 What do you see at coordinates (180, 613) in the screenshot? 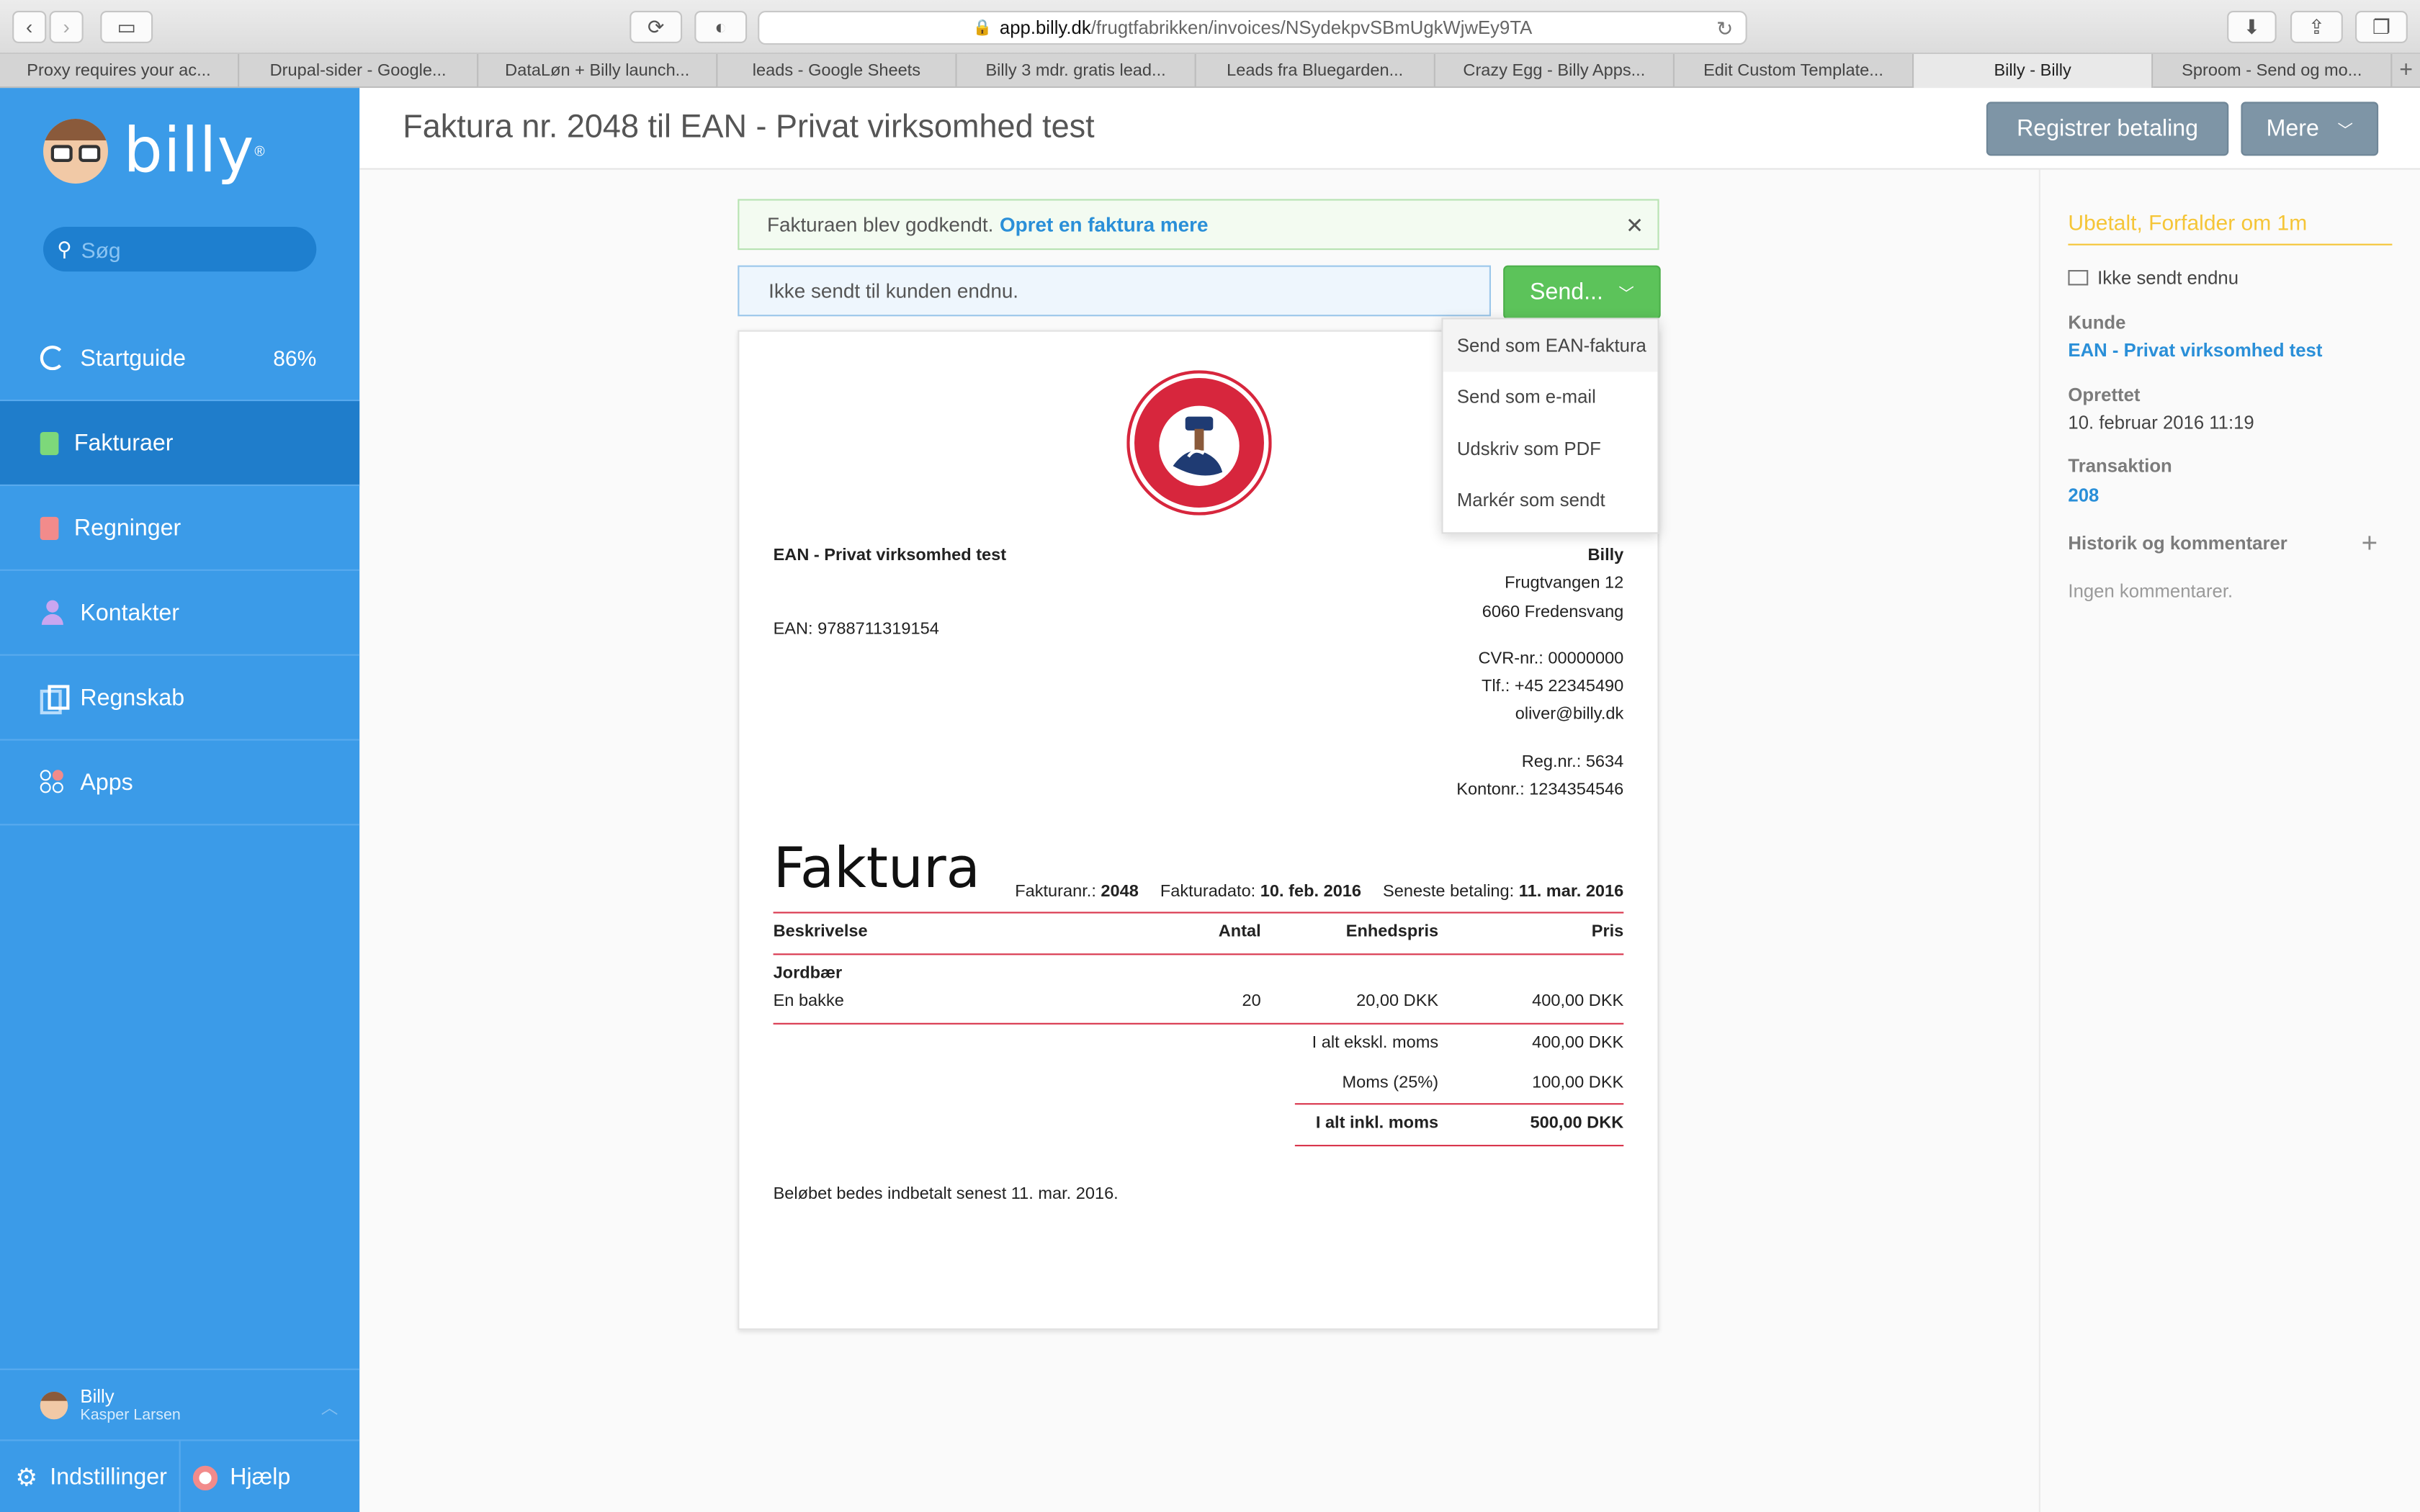
I see `sidebar-item-kontakter: Kontakter` at bounding box center [180, 613].